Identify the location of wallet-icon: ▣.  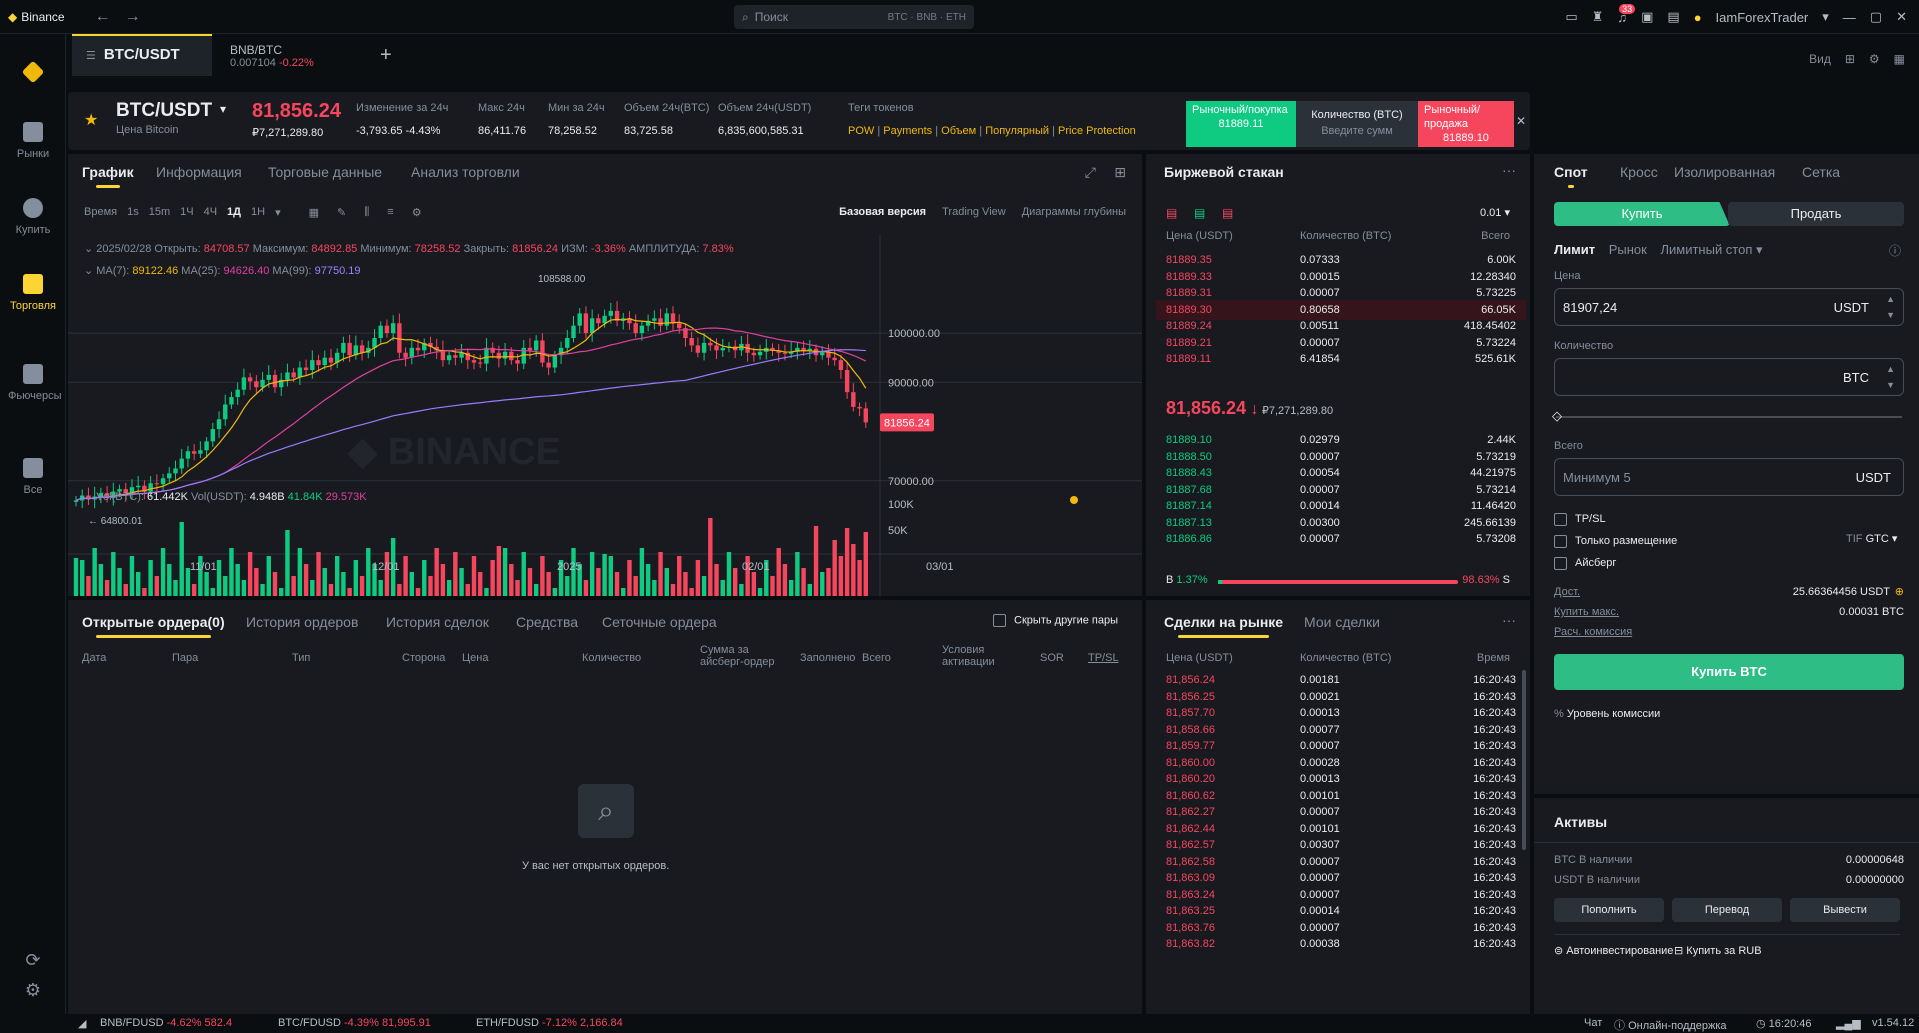
(1647, 17).